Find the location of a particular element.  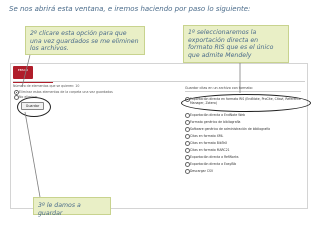

callout-step-3: 3º le damos a guardar is located at coordinates (72, 207).